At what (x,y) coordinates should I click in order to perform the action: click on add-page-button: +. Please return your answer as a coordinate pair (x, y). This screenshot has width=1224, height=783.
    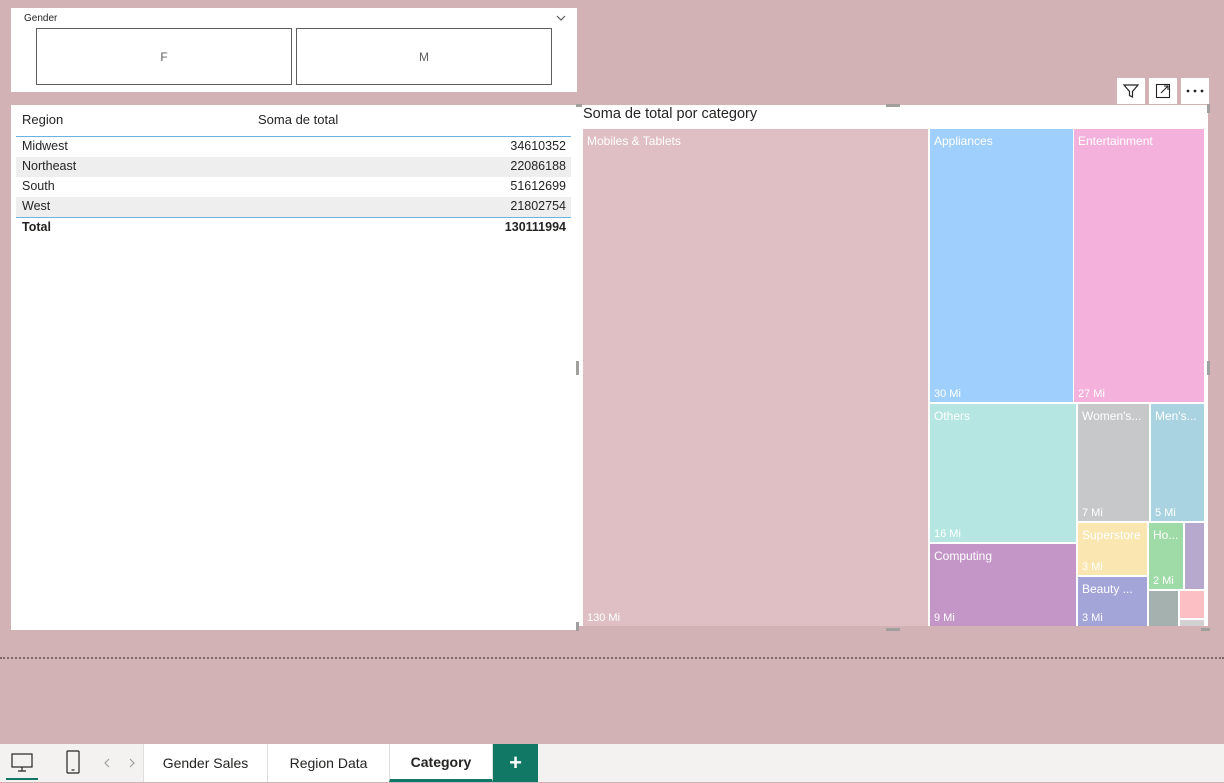
    Looking at the image, I should click on (515, 763).